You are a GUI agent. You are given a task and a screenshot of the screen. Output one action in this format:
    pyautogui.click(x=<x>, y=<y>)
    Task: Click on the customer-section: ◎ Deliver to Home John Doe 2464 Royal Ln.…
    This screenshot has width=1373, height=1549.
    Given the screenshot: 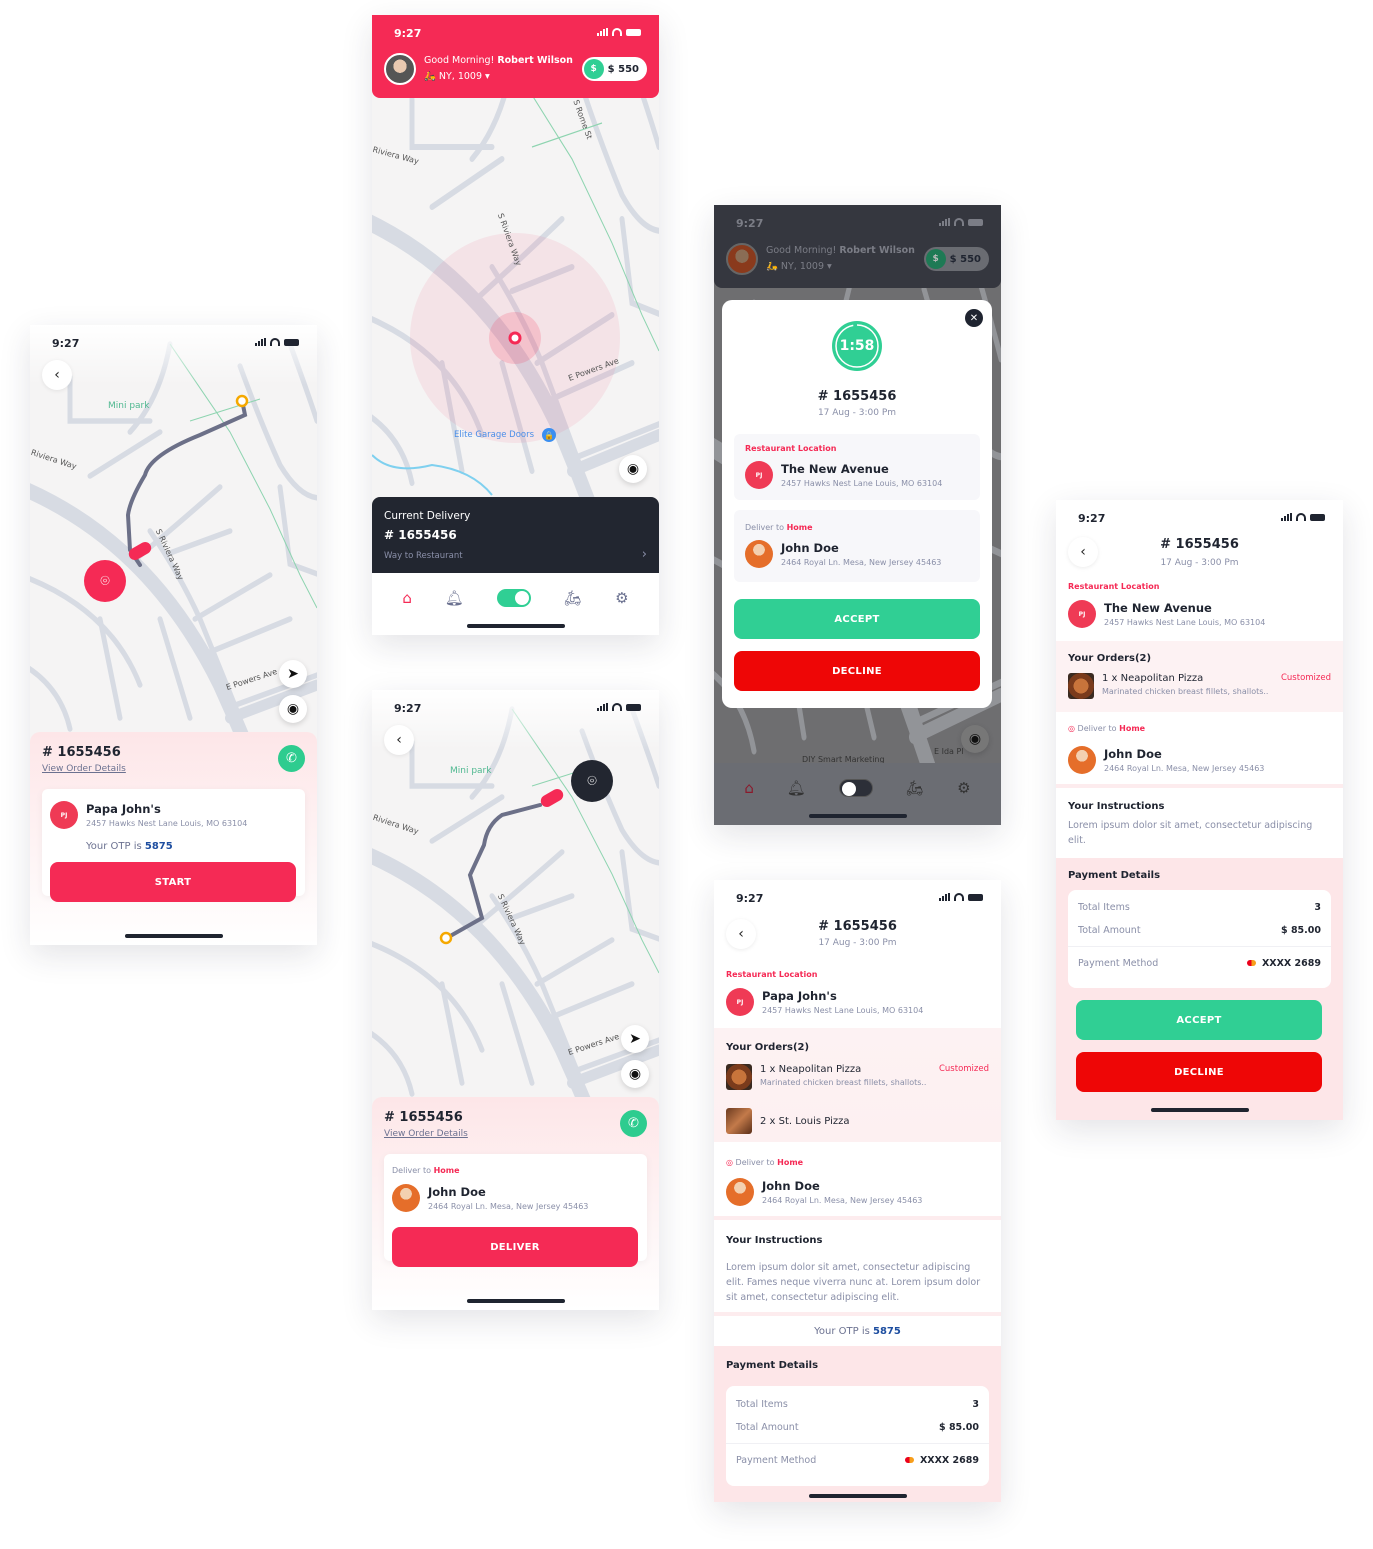 What is the action you would take?
    pyautogui.click(x=857, y=1181)
    